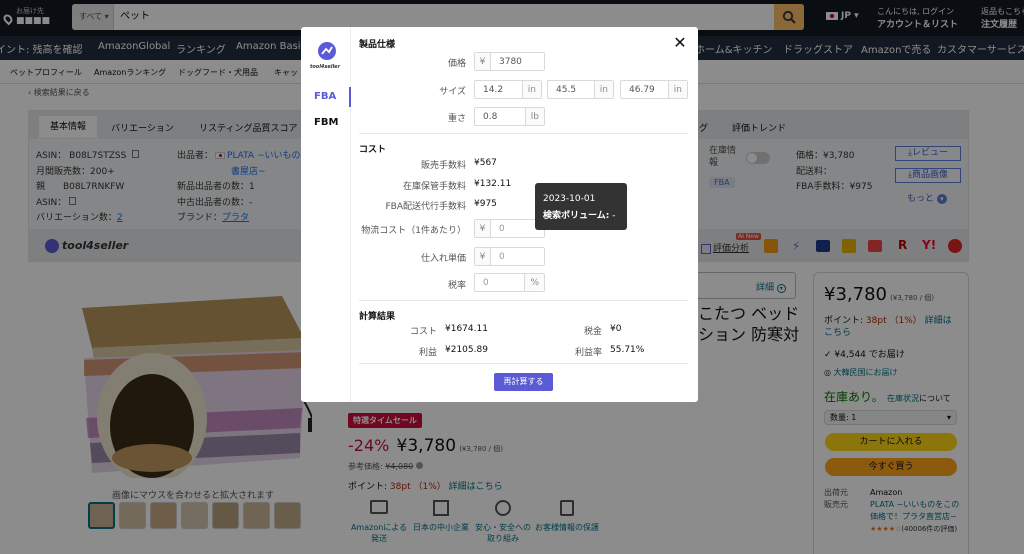 The width and height of the screenshot is (1024, 554). I want to click on tool4seller-icon, so click(327, 51).